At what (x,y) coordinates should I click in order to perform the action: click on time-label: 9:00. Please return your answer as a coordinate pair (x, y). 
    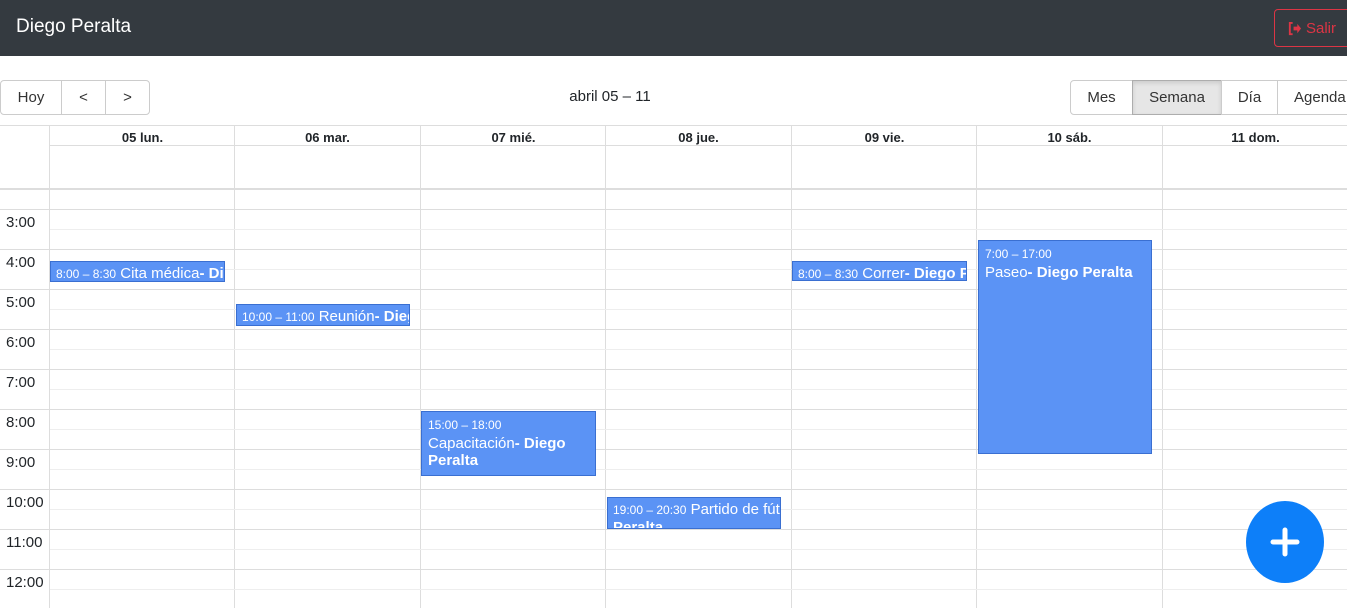
    Looking at the image, I should click on (21, 462).